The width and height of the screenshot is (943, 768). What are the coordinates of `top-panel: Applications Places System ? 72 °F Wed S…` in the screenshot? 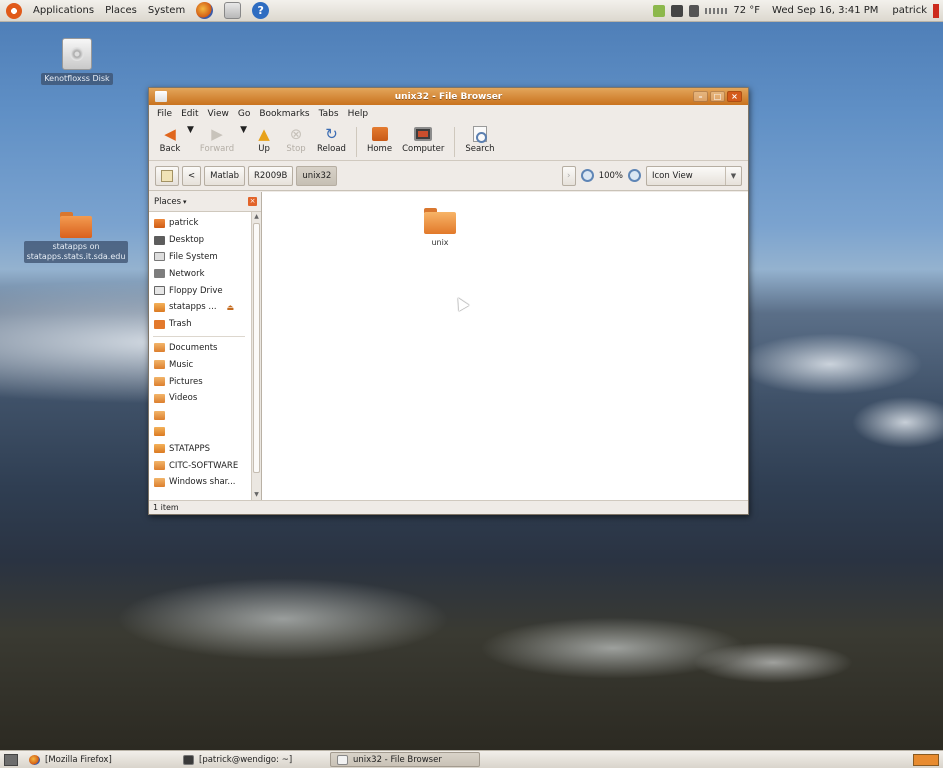 It's located at (471, 11).